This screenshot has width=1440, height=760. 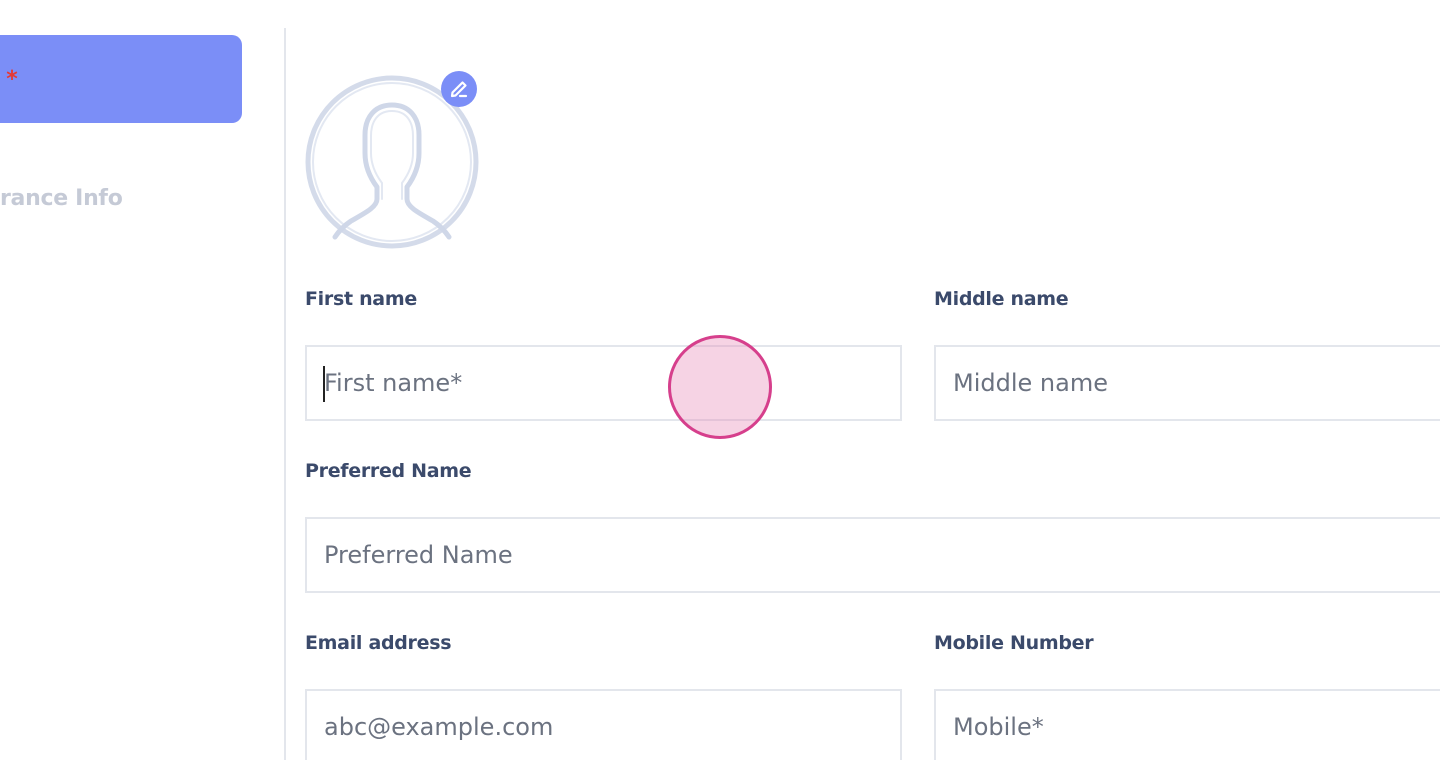 What do you see at coordinates (603, 724) in the screenshot?
I see `email-input` at bounding box center [603, 724].